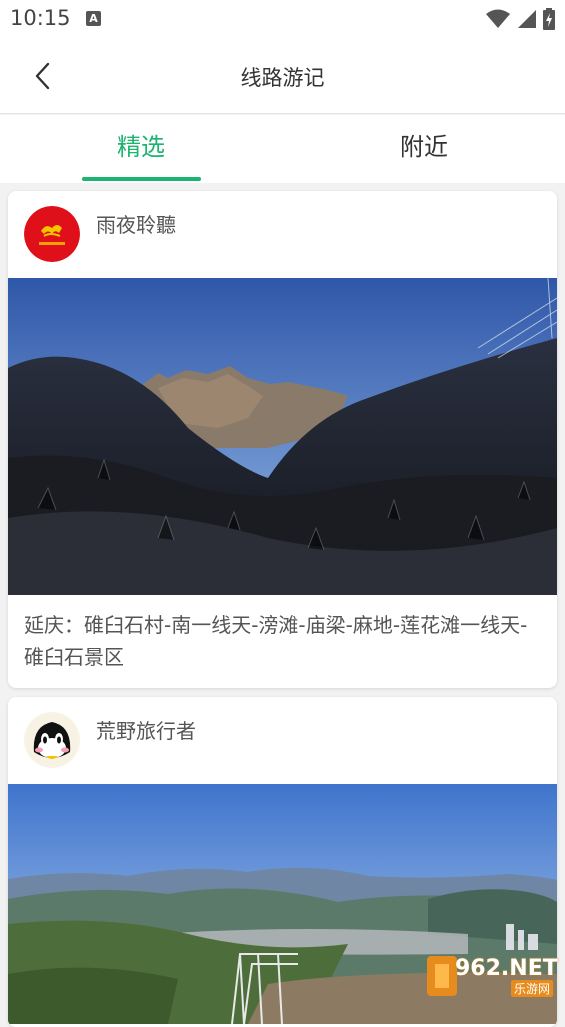  I want to click on post-header: 荒野旅行者, so click(282, 740).